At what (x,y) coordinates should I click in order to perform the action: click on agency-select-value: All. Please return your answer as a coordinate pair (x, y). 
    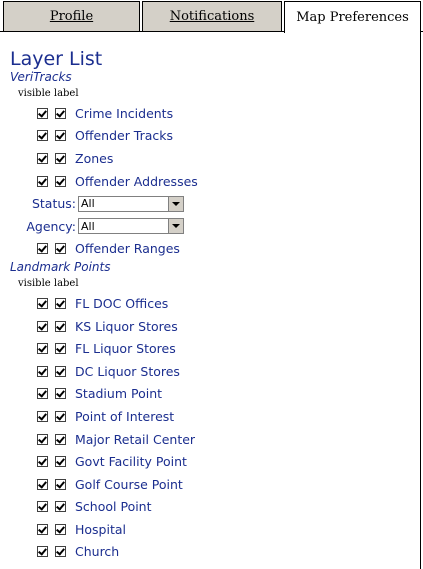
    Looking at the image, I should click on (88, 226).